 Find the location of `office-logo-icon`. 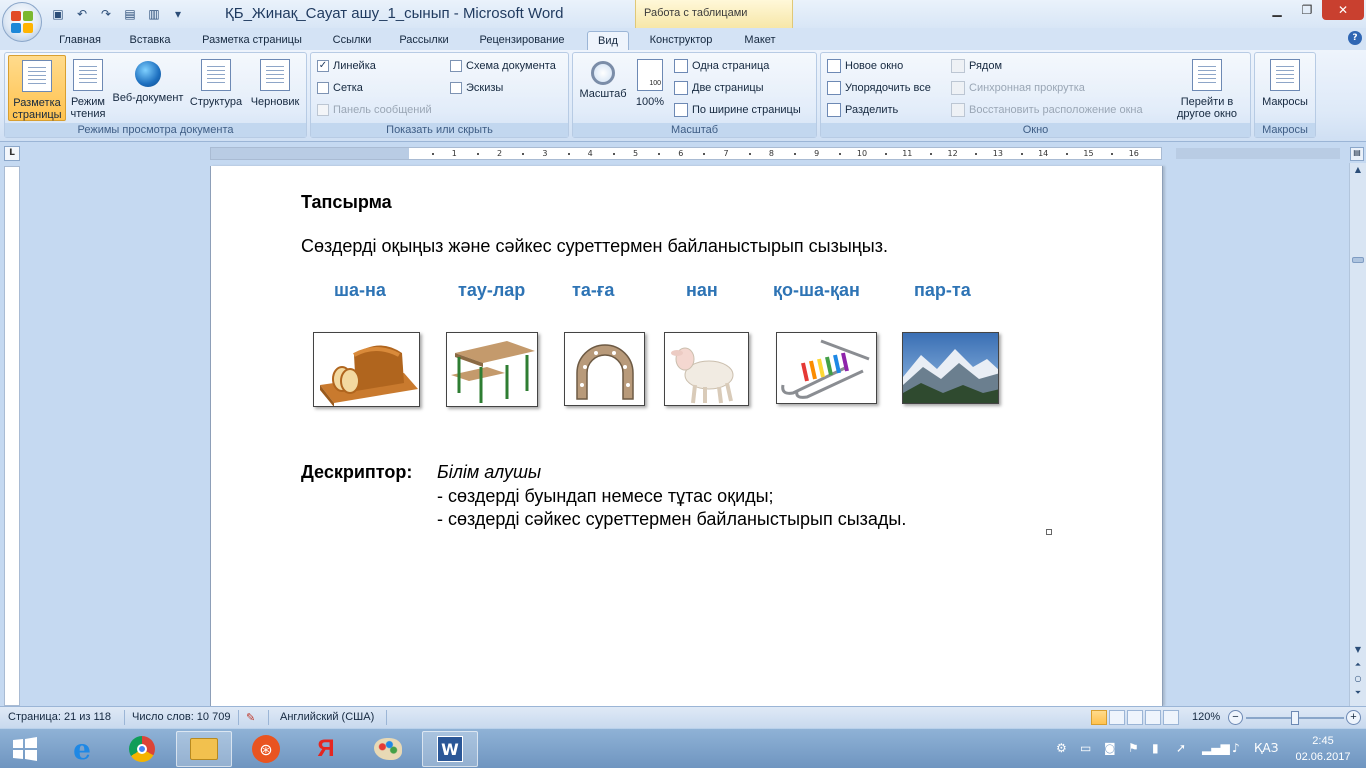

office-logo-icon is located at coordinates (22, 22).